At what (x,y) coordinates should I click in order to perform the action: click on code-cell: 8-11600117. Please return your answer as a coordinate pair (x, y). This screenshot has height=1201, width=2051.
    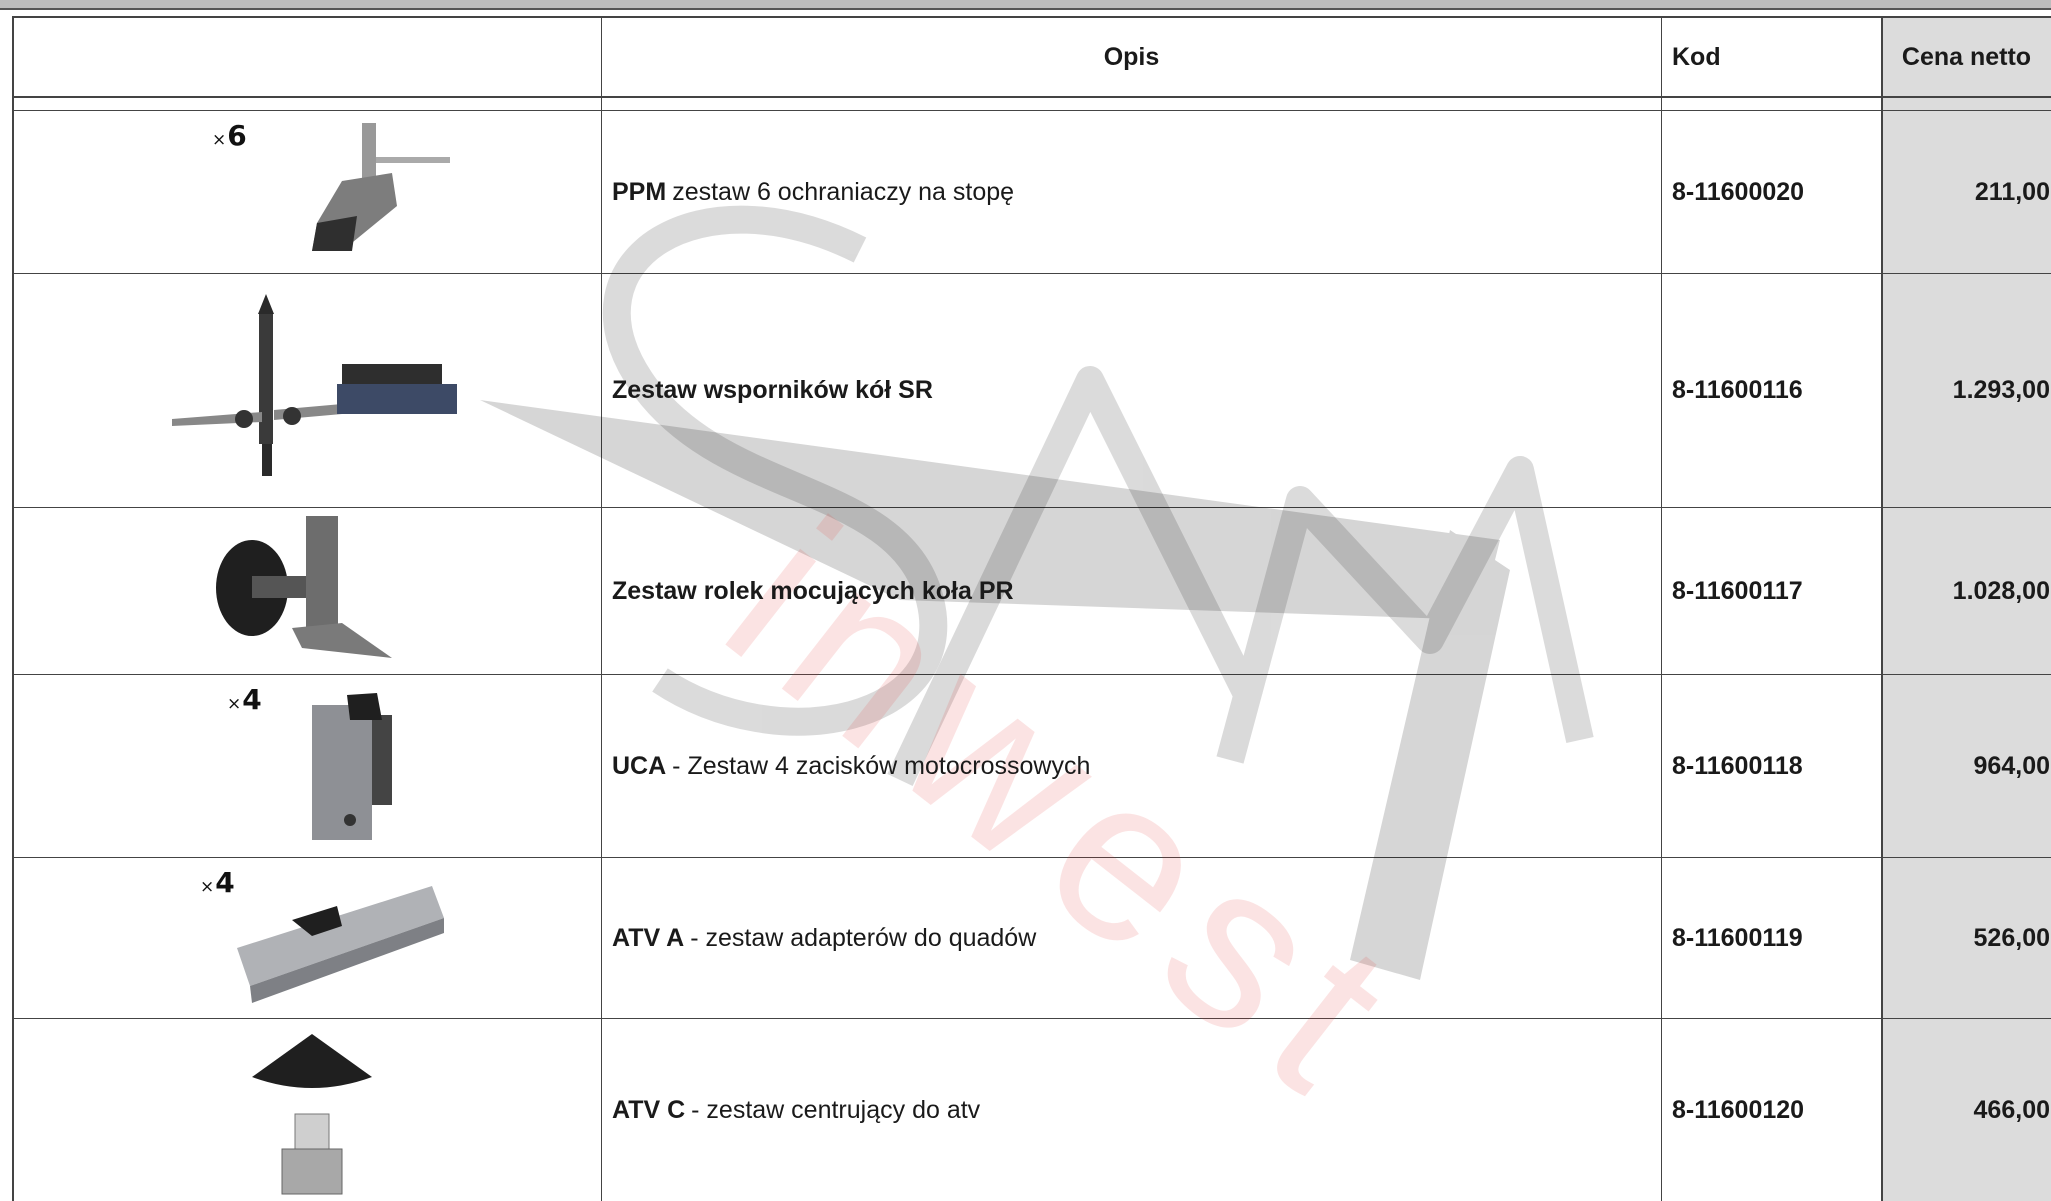
    Looking at the image, I should click on (1737, 590).